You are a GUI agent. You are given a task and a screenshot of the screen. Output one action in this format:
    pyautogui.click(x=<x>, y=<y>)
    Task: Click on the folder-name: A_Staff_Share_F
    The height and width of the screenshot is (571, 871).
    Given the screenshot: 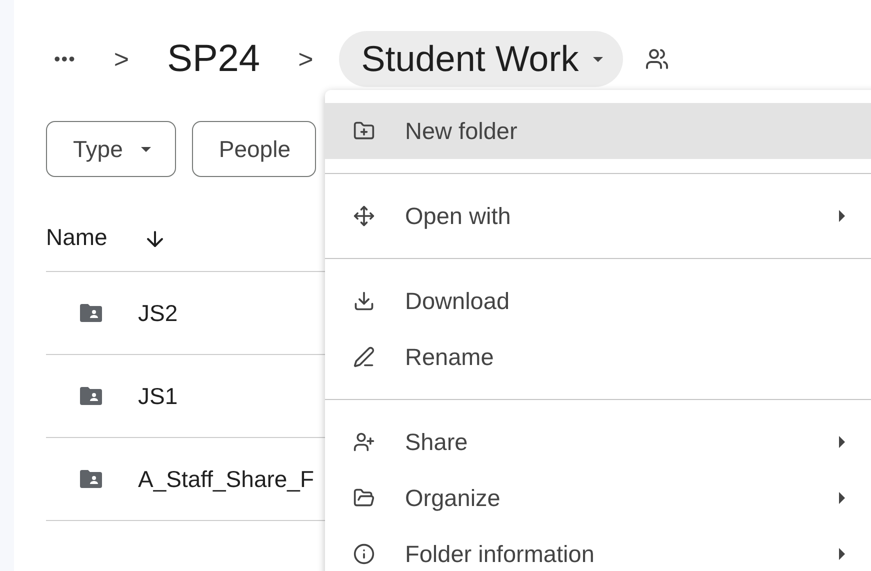 What is the action you would take?
    pyautogui.click(x=226, y=479)
    